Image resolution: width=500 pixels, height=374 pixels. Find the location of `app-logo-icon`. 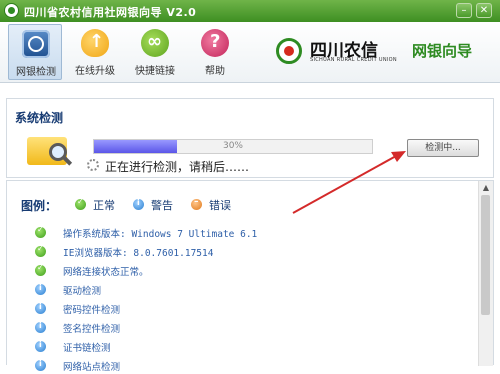

app-logo-icon is located at coordinates (11, 10).